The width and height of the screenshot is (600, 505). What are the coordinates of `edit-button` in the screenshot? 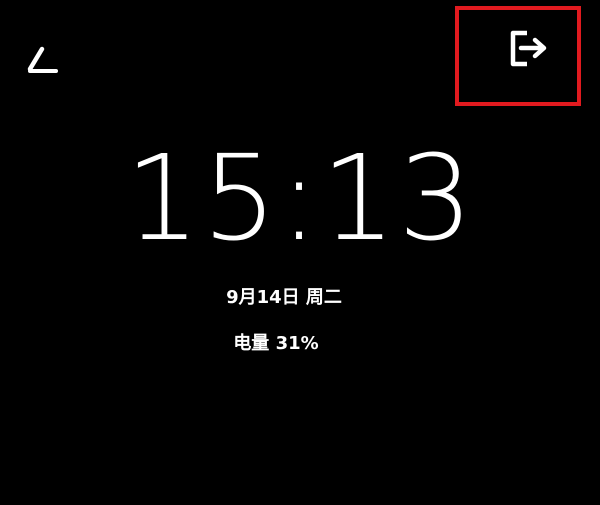 It's located at (42, 60).